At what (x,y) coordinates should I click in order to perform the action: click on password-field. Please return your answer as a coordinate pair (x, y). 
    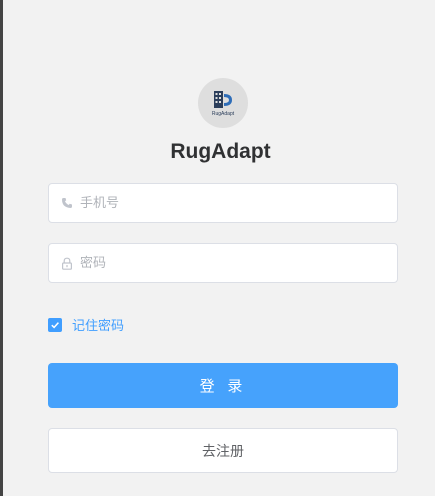
    Looking at the image, I should click on (223, 263).